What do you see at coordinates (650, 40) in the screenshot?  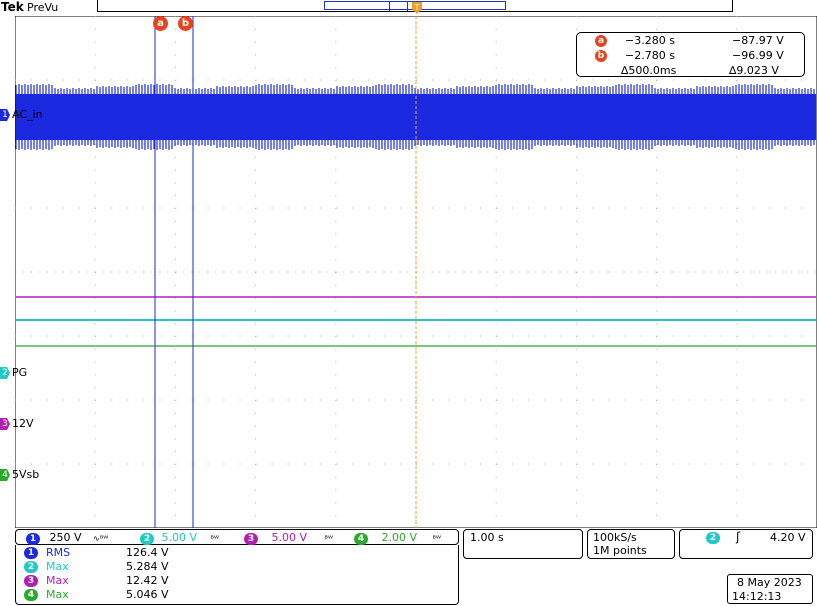 I see `cursor-a-time: −3.280 s` at bounding box center [650, 40].